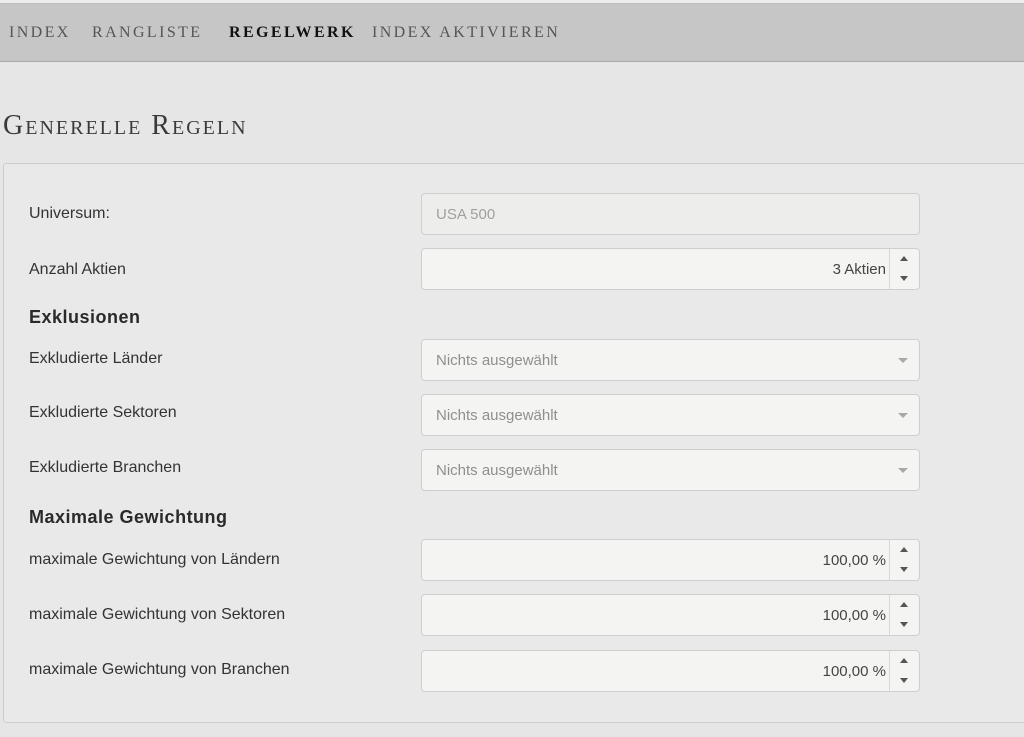 The height and width of the screenshot is (737, 1024). I want to click on max-gewichtung-branchen-label: maximale Gewichtung von Branchen, so click(159, 669).